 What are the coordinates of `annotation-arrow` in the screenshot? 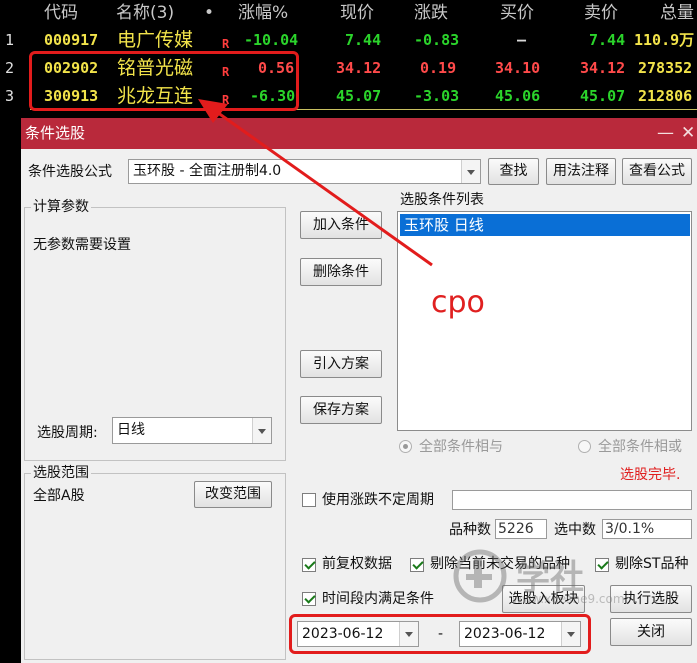 It's located at (315, 183).